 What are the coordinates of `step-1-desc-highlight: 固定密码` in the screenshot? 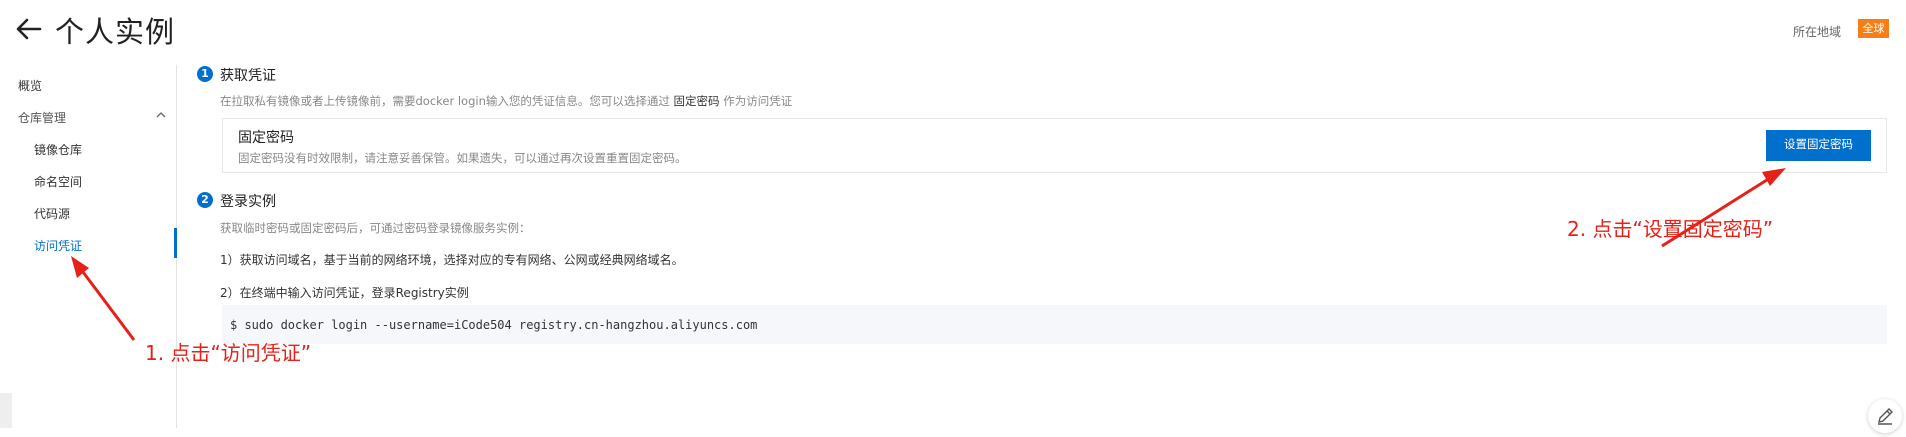 It's located at (696, 101).